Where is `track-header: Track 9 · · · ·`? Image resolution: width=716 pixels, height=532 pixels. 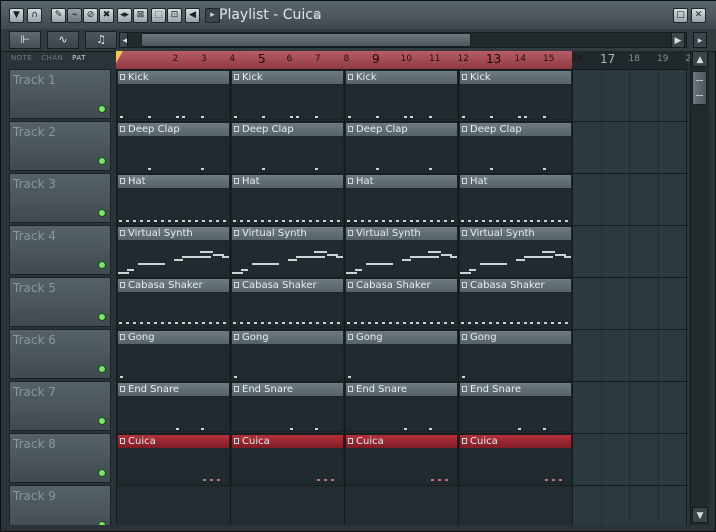
track-header: Track 9 · · · · is located at coordinates (60, 505).